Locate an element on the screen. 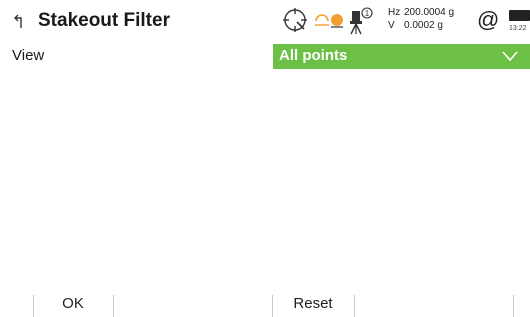 The width and height of the screenshot is (530, 317). hz-value: 200.0004 g is located at coordinates (429, 12).